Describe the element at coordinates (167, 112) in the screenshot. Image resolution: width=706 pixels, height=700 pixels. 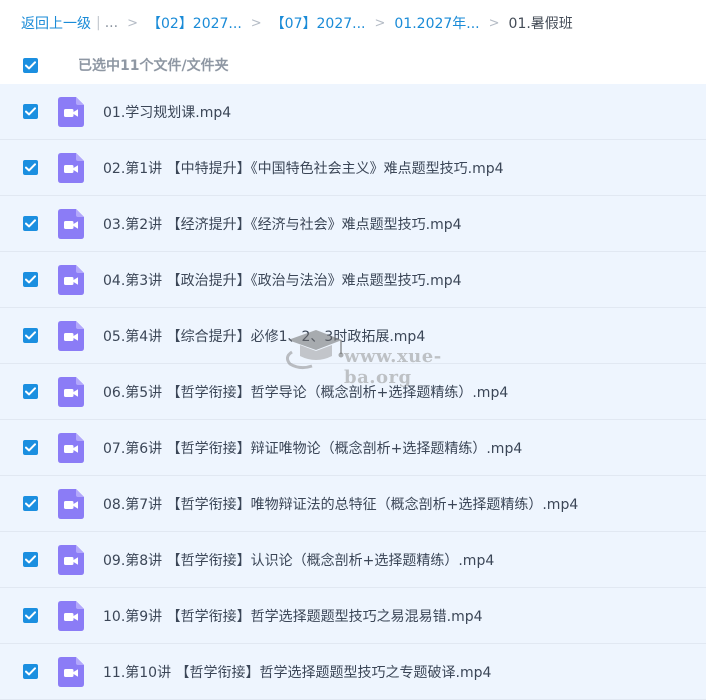
I see `file-name: 01.学习规划课.mp4` at that location.